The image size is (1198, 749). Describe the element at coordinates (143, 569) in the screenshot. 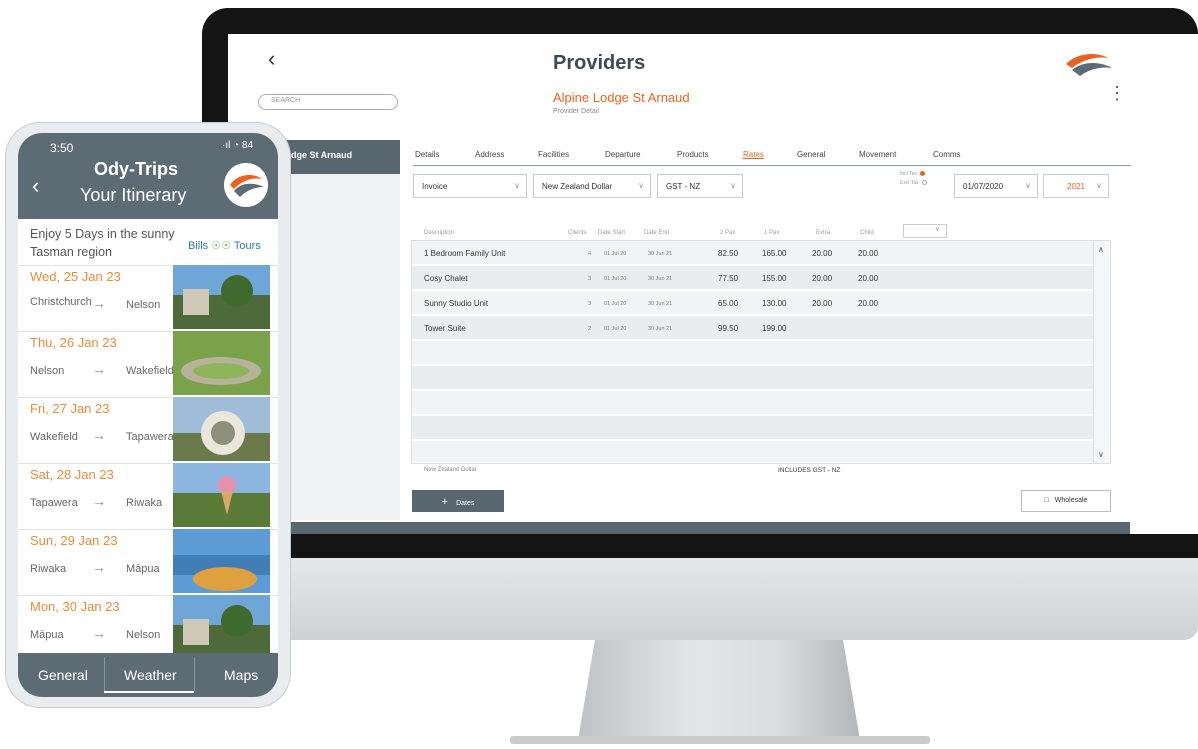

I see `day-to: Māpua` at that location.